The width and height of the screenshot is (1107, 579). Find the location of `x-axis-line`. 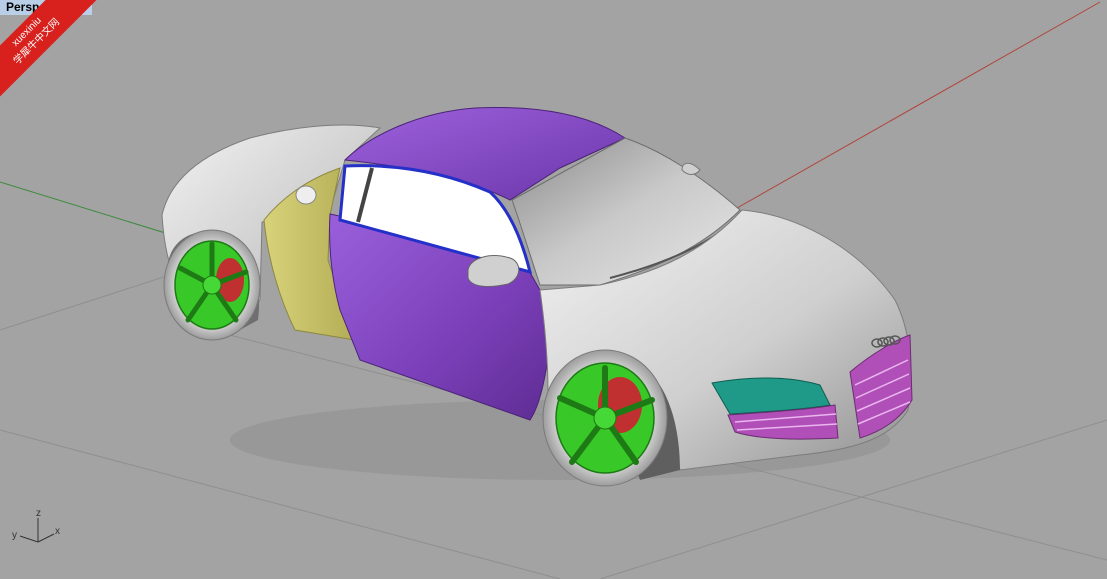

x-axis-line is located at coordinates (915, 107).